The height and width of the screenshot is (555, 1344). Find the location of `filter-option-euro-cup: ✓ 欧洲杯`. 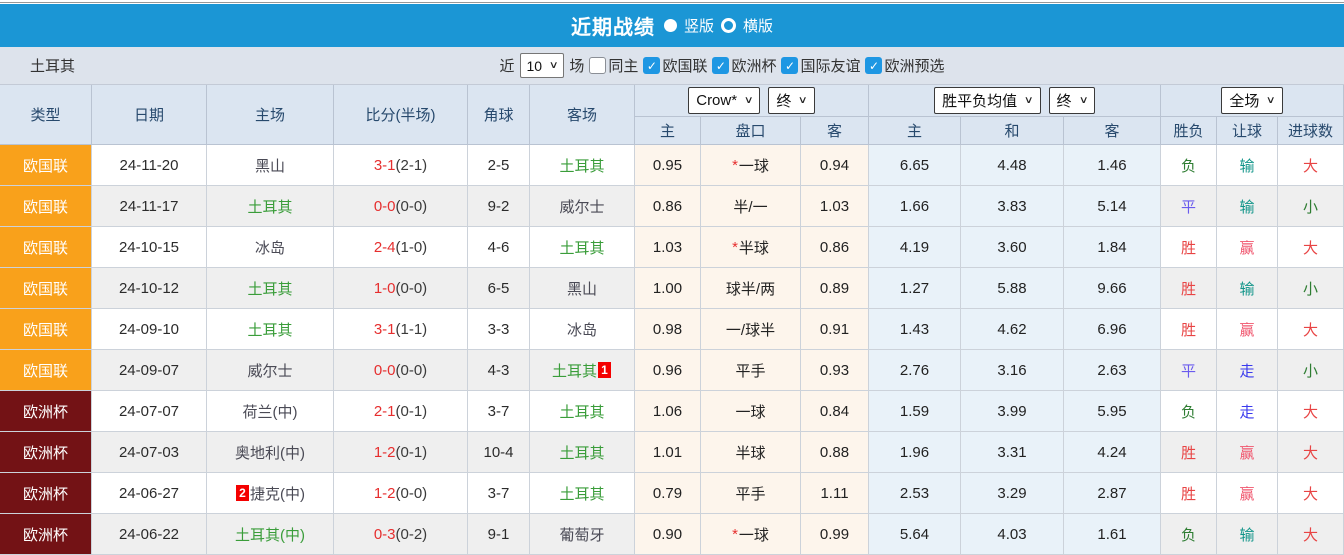

filter-option-euro-cup: ✓ 欧洲杯 is located at coordinates (744, 65).